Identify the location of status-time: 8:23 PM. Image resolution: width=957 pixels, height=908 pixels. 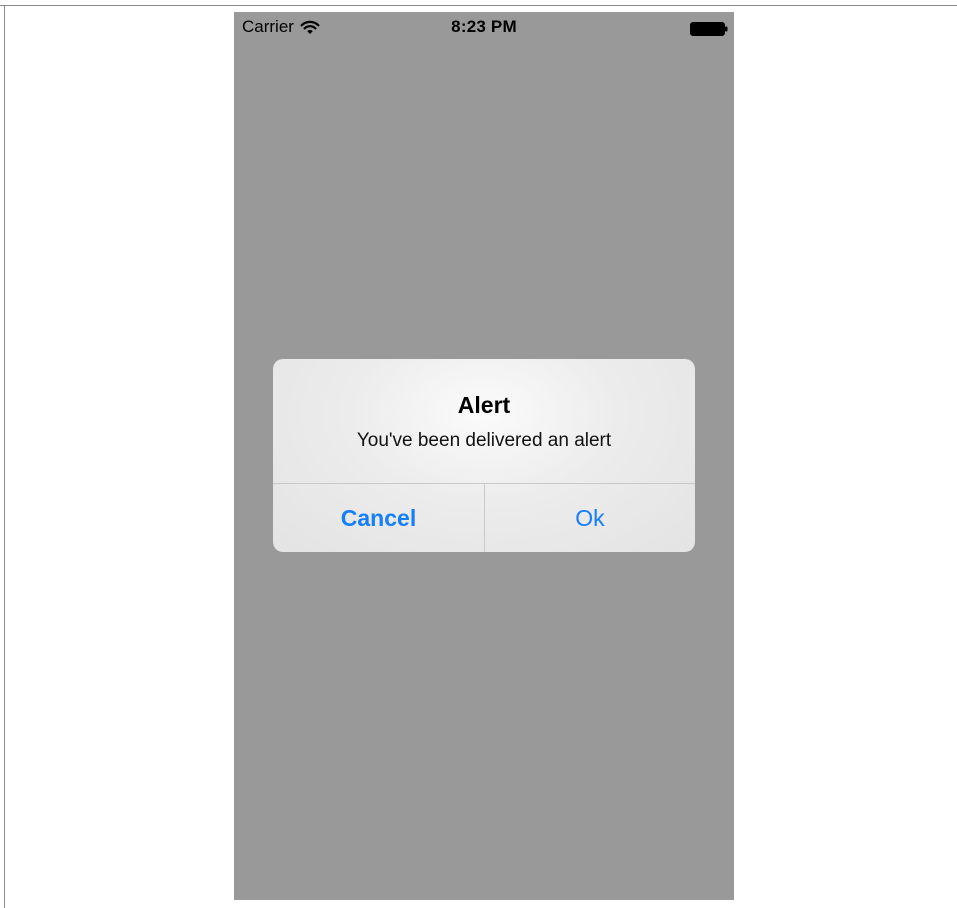
(484, 26).